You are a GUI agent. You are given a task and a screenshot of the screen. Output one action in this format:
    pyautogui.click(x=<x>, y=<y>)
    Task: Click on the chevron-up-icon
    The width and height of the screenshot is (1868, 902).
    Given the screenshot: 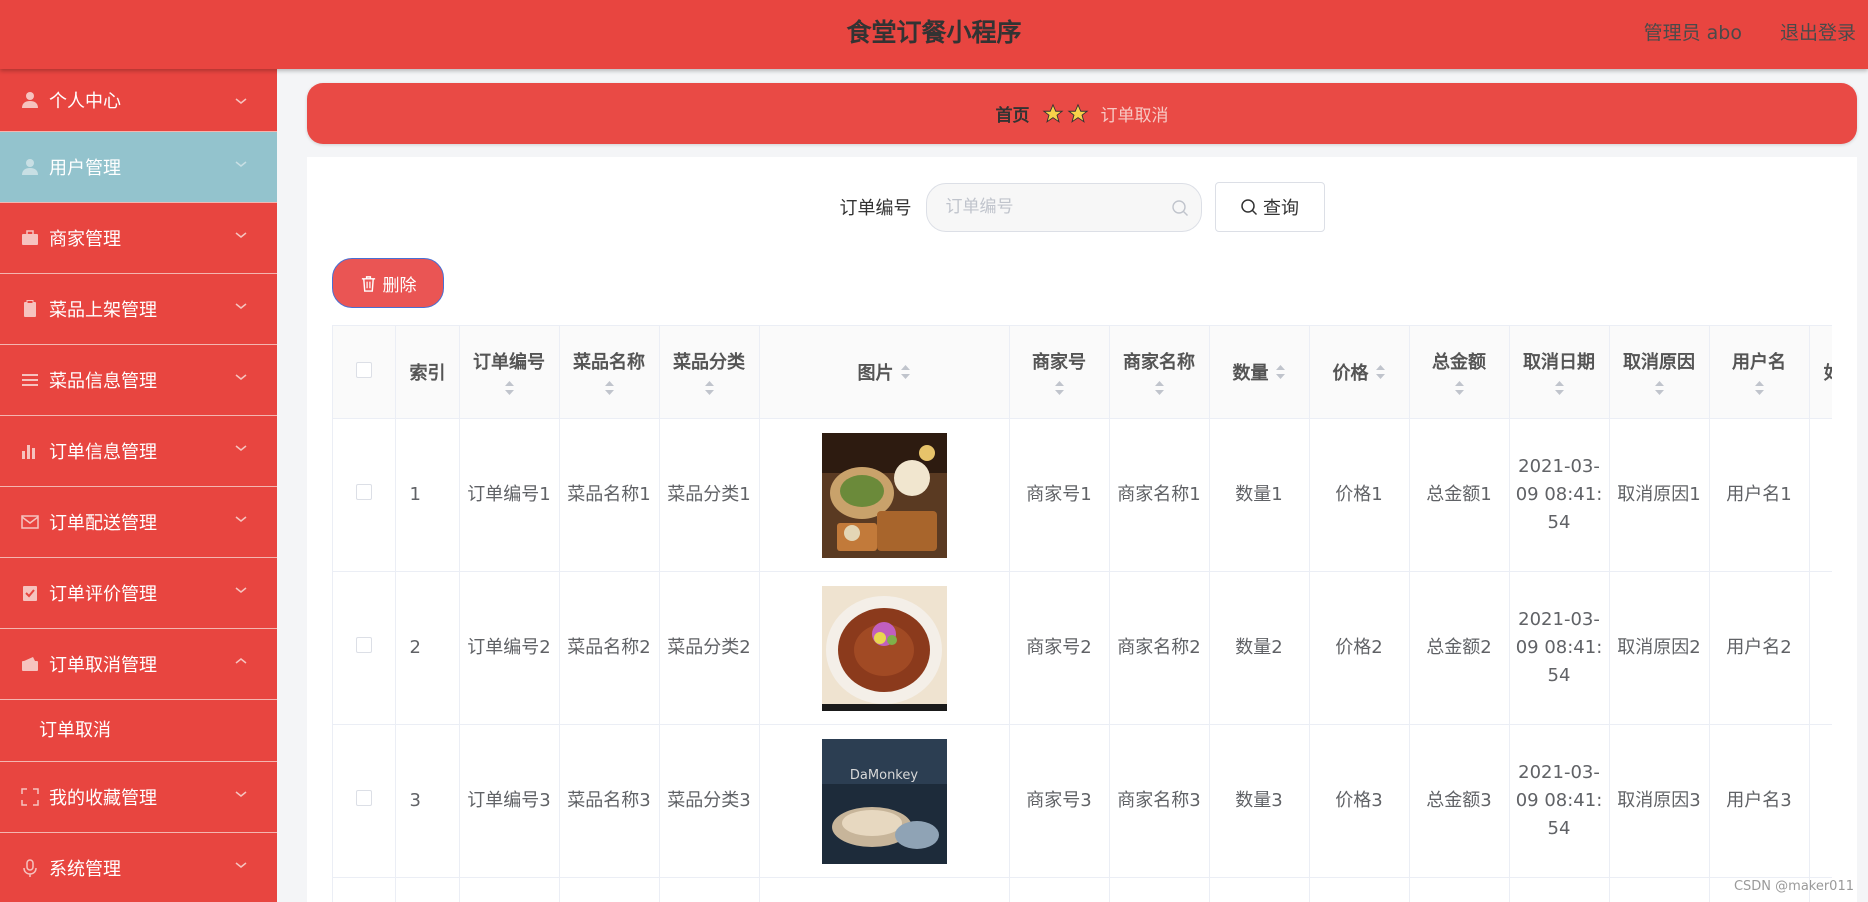 What is the action you would take?
    pyautogui.click(x=241, y=661)
    